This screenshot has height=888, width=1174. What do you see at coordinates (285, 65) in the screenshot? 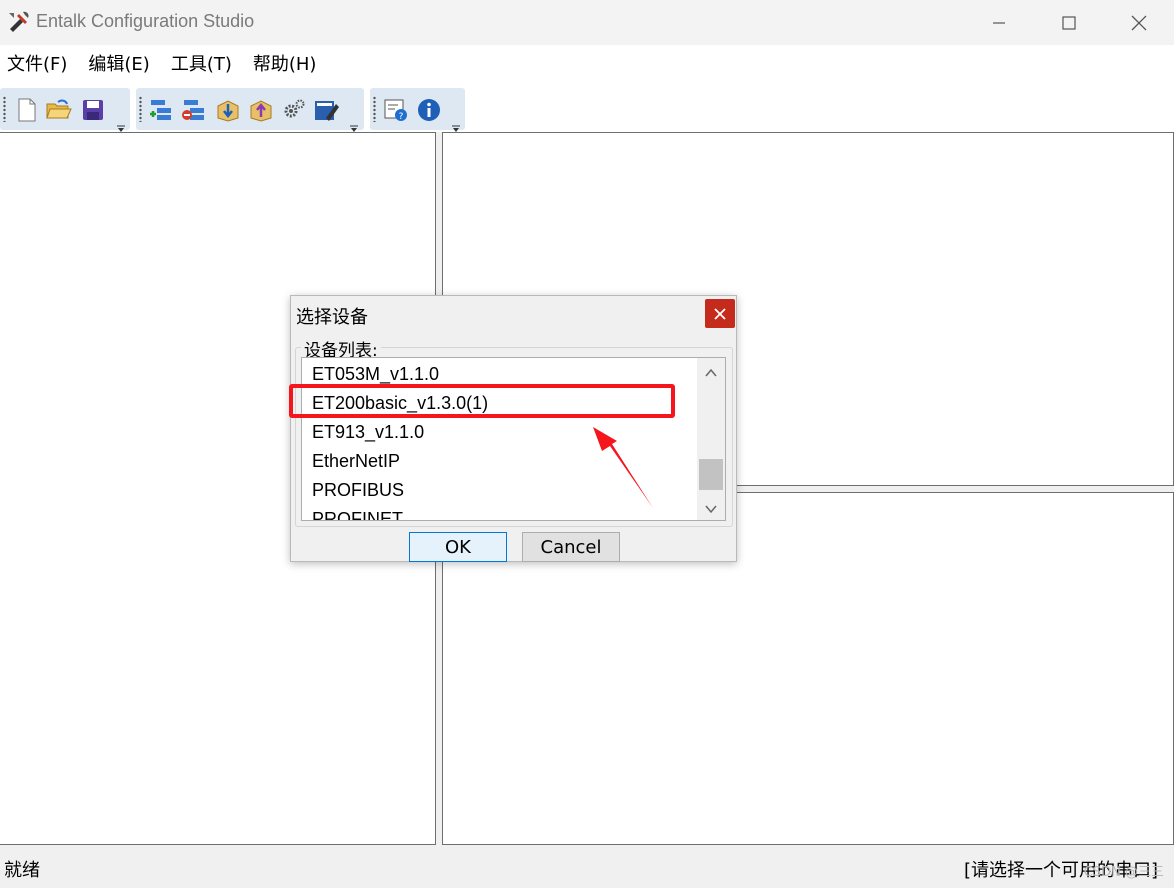
I see `menu-help: 帮助(H)` at bounding box center [285, 65].